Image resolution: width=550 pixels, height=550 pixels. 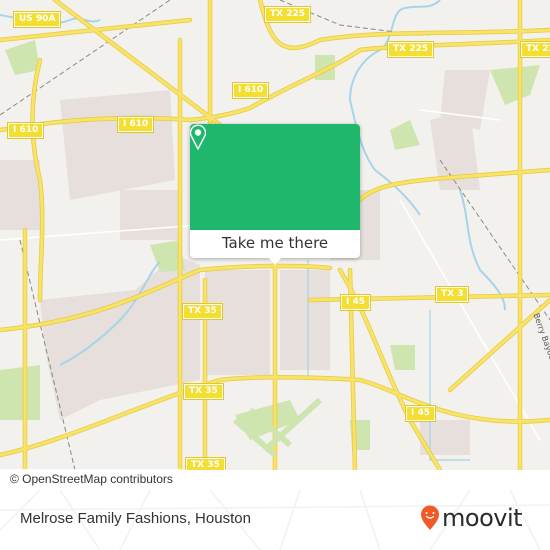 I want to click on moovit-pin-icon, so click(x=430, y=517).